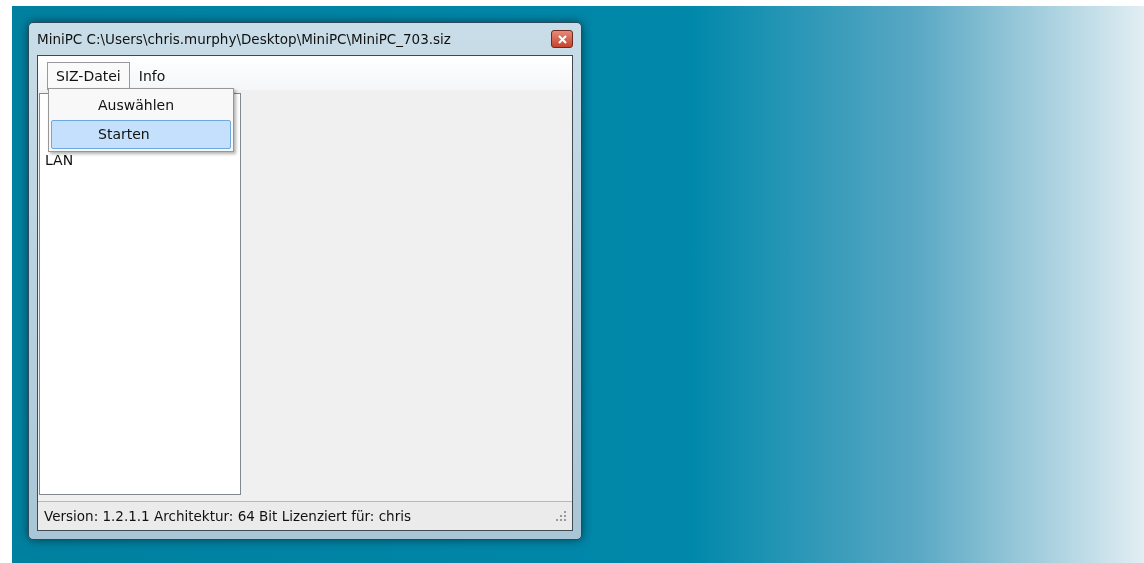  What do you see at coordinates (227, 516) in the screenshot?
I see `status-text: Version: 1.2.1.1 Architektur: 64 Bit Lizenziert für: chris` at bounding box center [227, 516].